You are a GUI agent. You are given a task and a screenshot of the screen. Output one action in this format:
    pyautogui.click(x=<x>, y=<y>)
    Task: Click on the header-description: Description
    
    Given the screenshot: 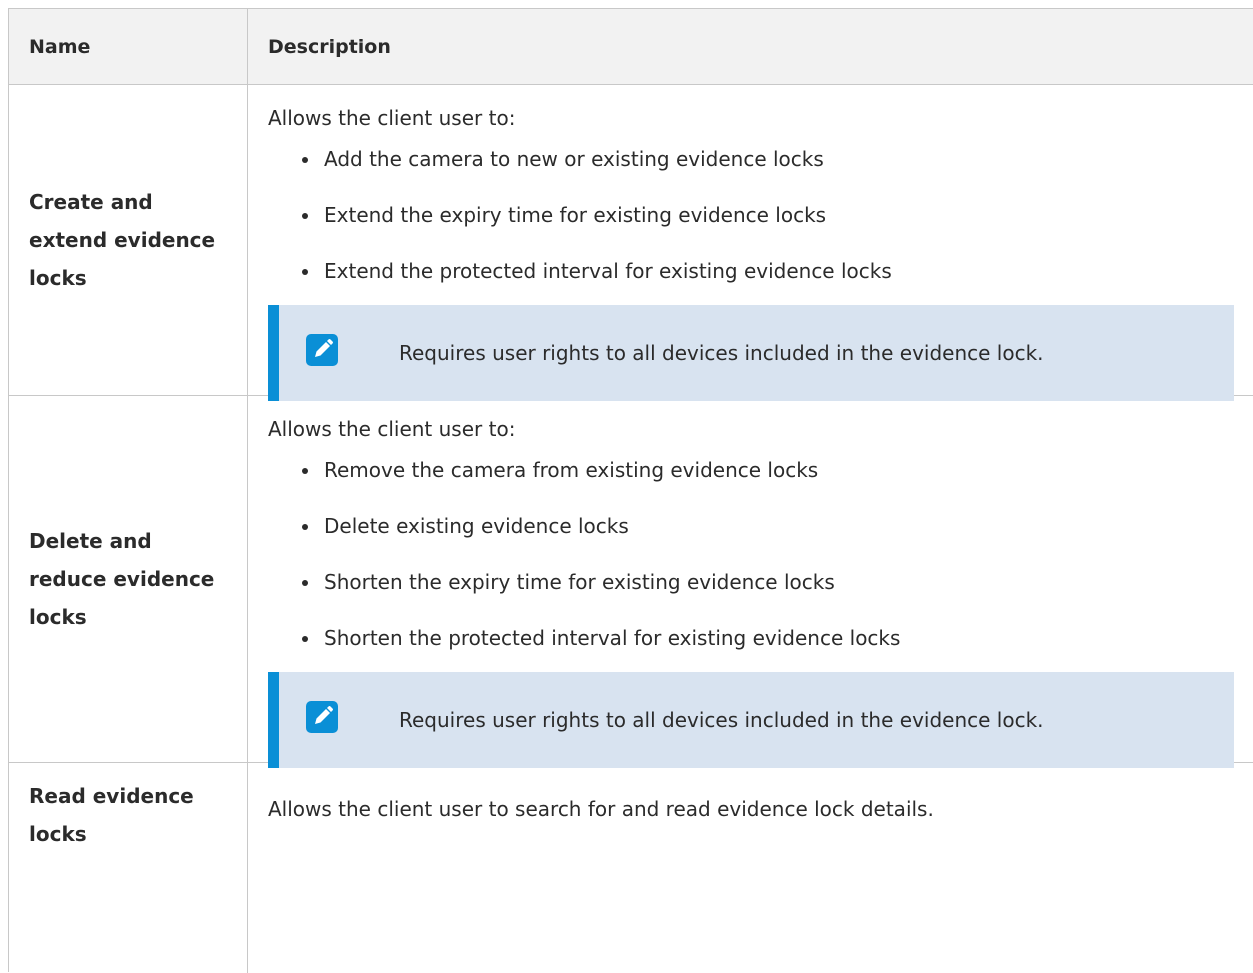 What is the action you would take?
    pyautogui.click(x=329, y=46)
    